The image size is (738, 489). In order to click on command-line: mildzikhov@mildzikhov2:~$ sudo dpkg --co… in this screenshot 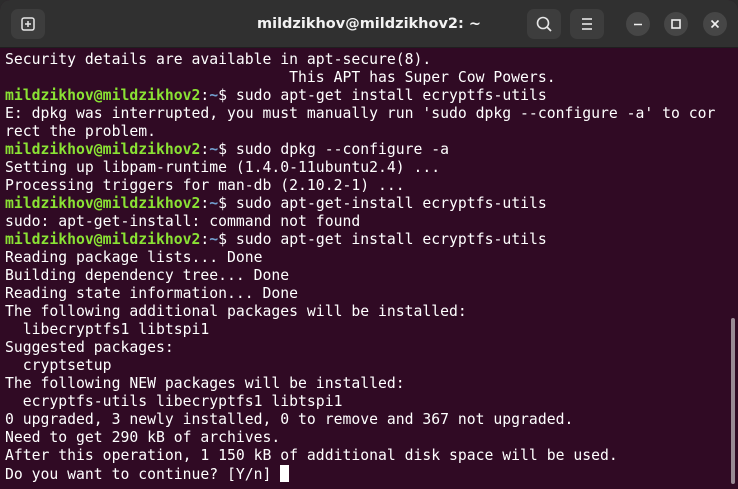, I will do `click(371, 150)`.